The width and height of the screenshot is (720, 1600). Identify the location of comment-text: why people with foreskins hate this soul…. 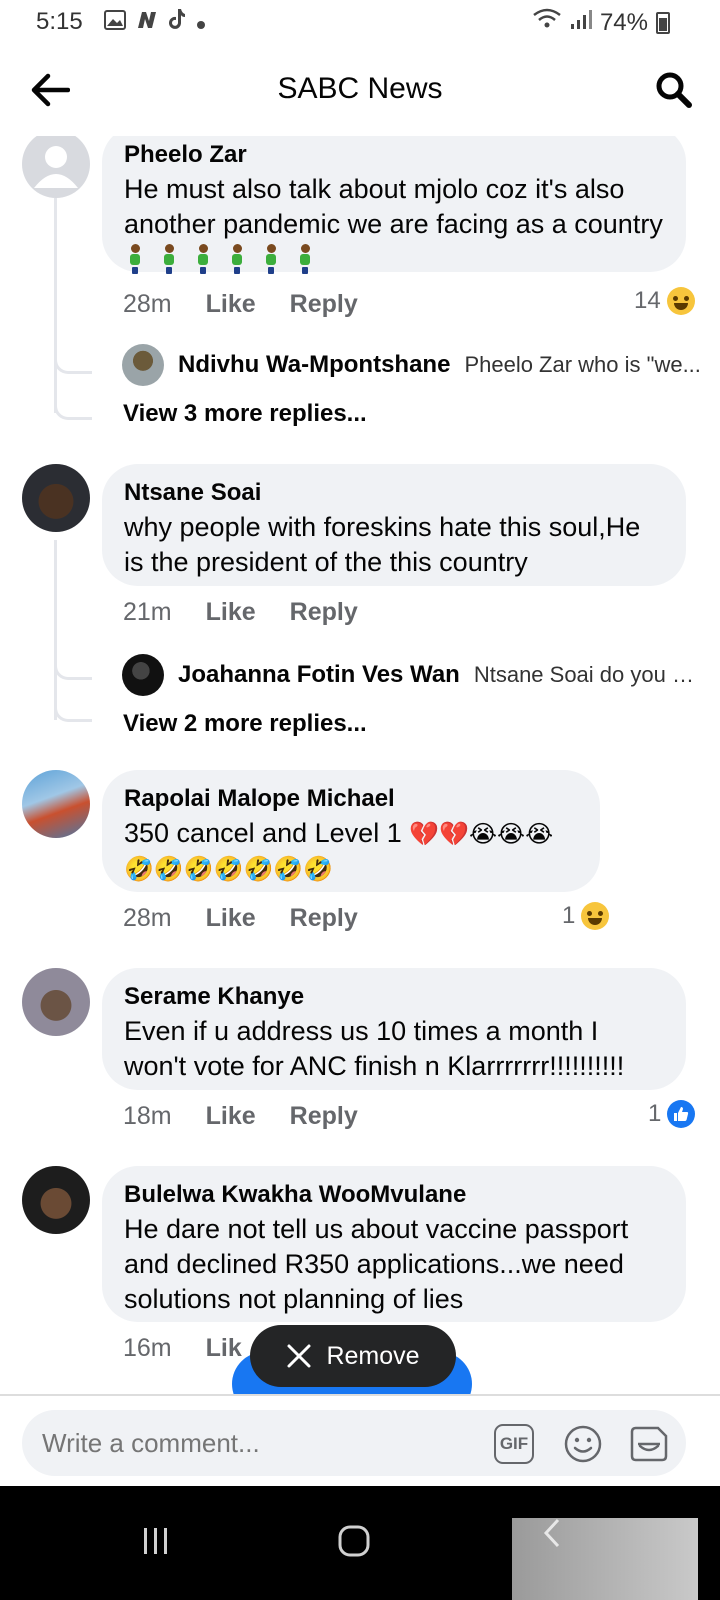
(382, 544).